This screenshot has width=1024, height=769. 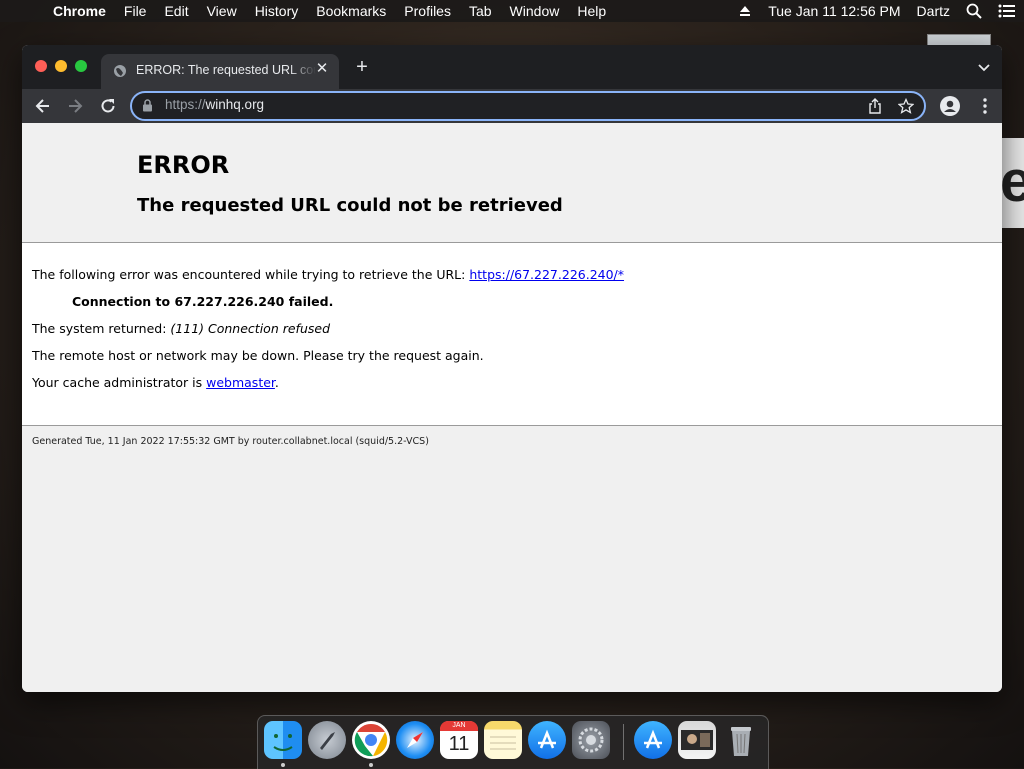 What do you see at coordinates (546, 274) in the screenshot?
I see `error-url-link: https://67.227.226.240/*` at bounding box center [546, 274].